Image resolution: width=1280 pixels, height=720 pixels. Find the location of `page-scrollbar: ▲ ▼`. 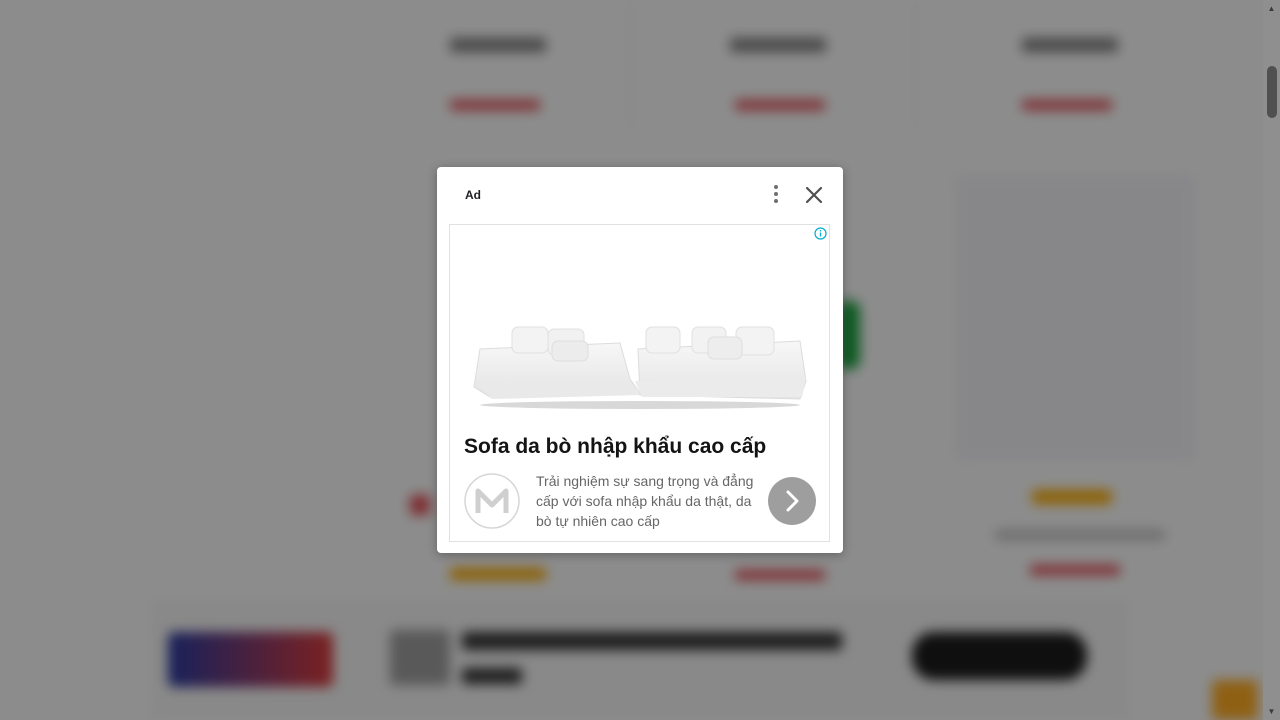

page-scrollbar: ▲ ▼ is located at coordinates (1271, 360).